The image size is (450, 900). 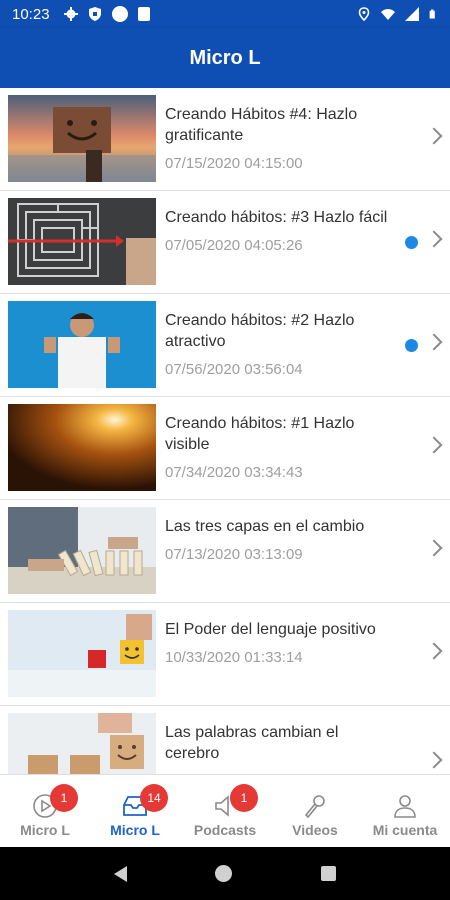 What do you see at coordinates (412, 14) in the screenshot?
I see `signal-icon` at bounding box center [412, 14].